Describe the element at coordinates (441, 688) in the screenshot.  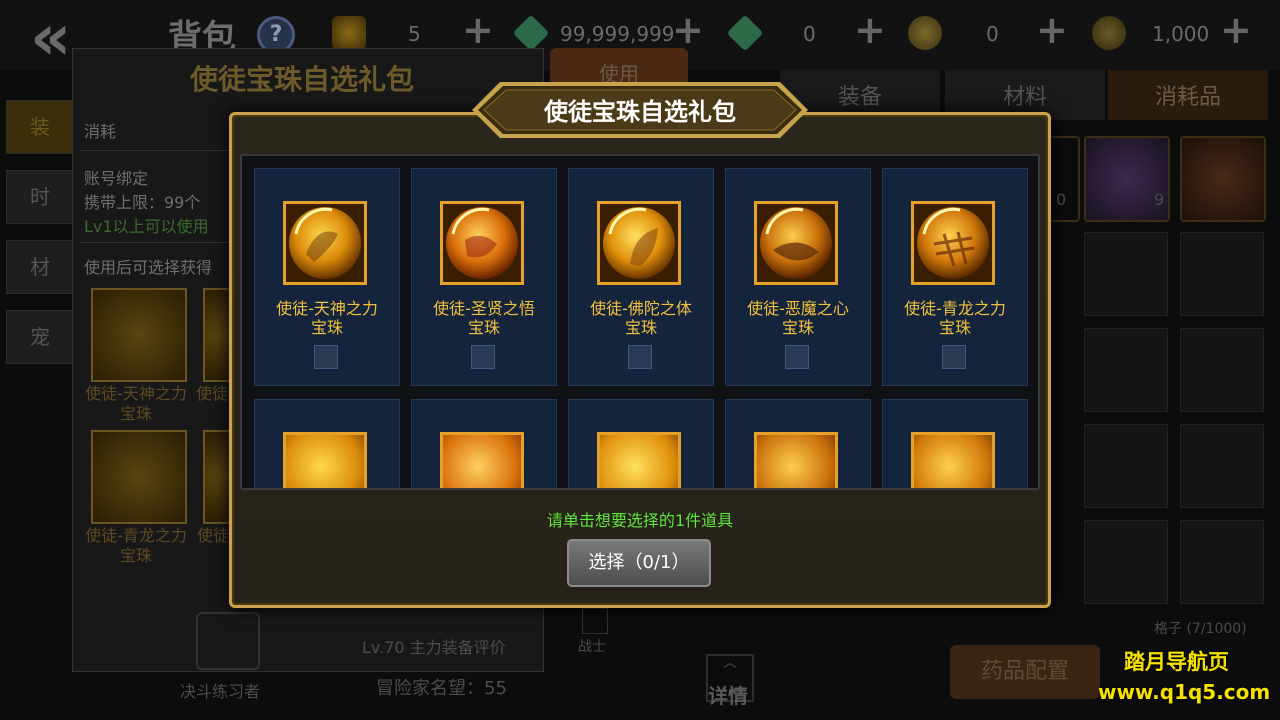
I see `fame-text: 冒险家名望：55` at that location.